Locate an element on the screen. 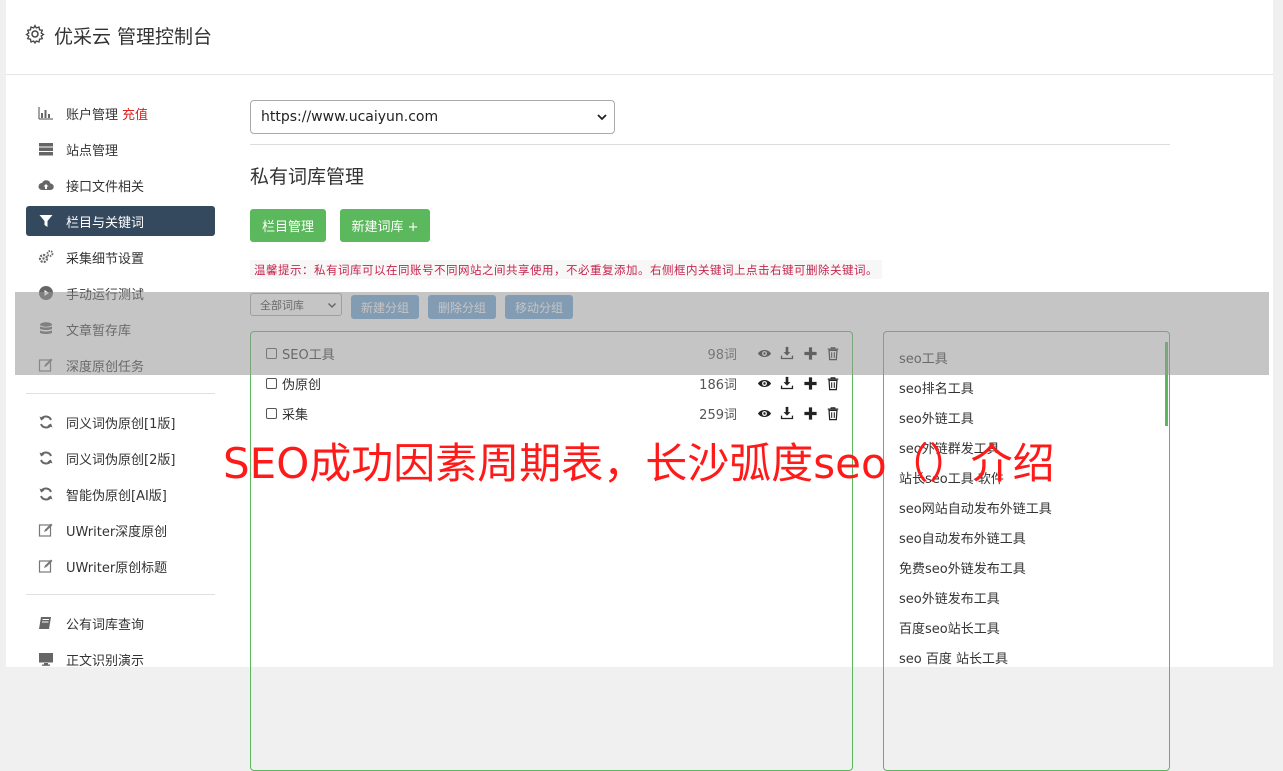 The height and width of the screenshot is (771, 1283). sidebar-item-label: 同义词伪原创[1版] is located at coordinates (121, 424).